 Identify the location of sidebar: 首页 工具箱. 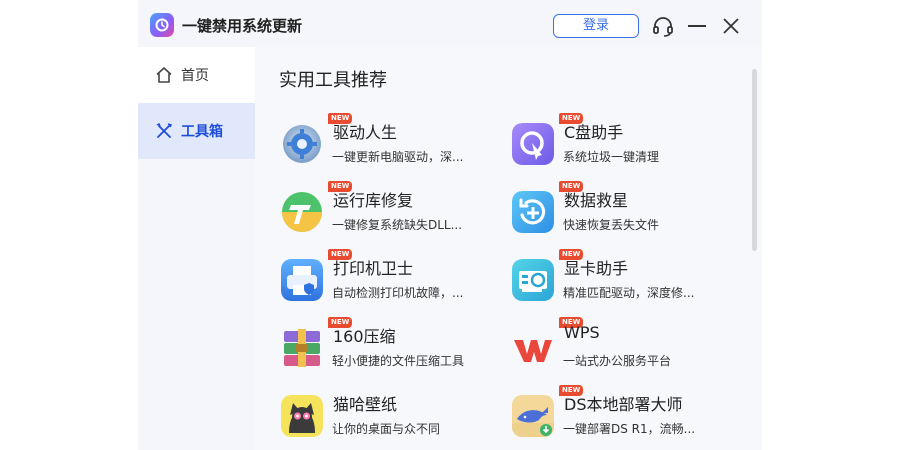
(196, 248).